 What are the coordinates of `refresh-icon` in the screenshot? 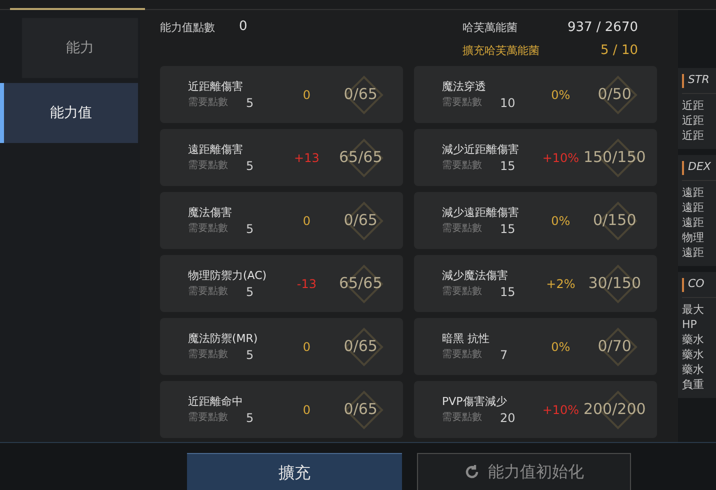 It's located at (472, 472).